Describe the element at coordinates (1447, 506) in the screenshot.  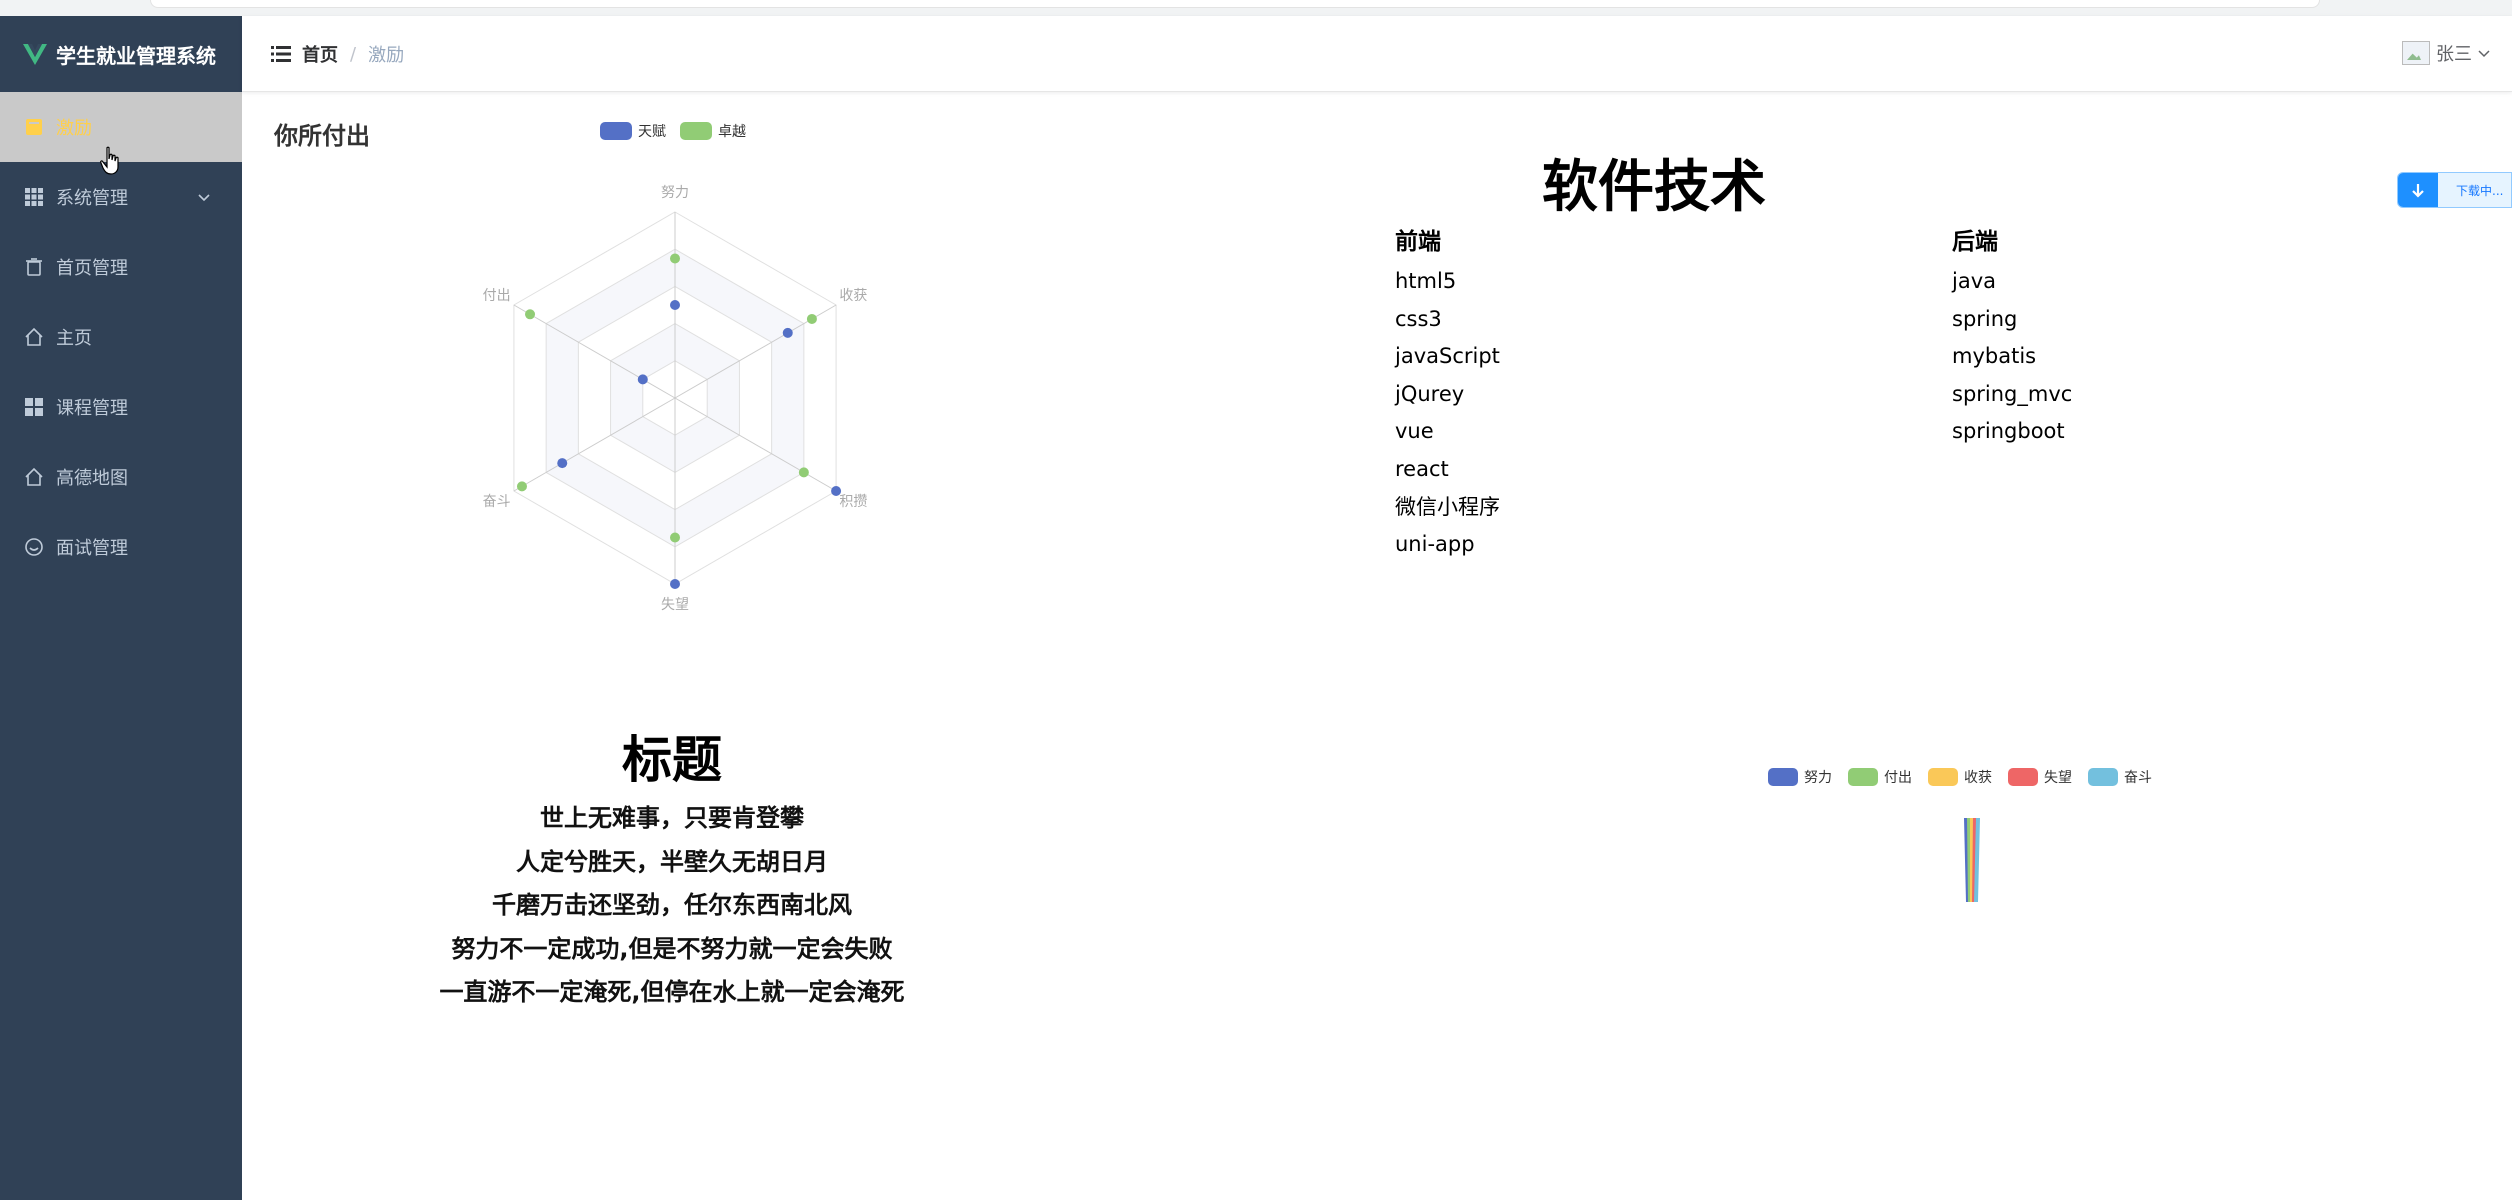
I see `list-item: 微信小程序` at that location.